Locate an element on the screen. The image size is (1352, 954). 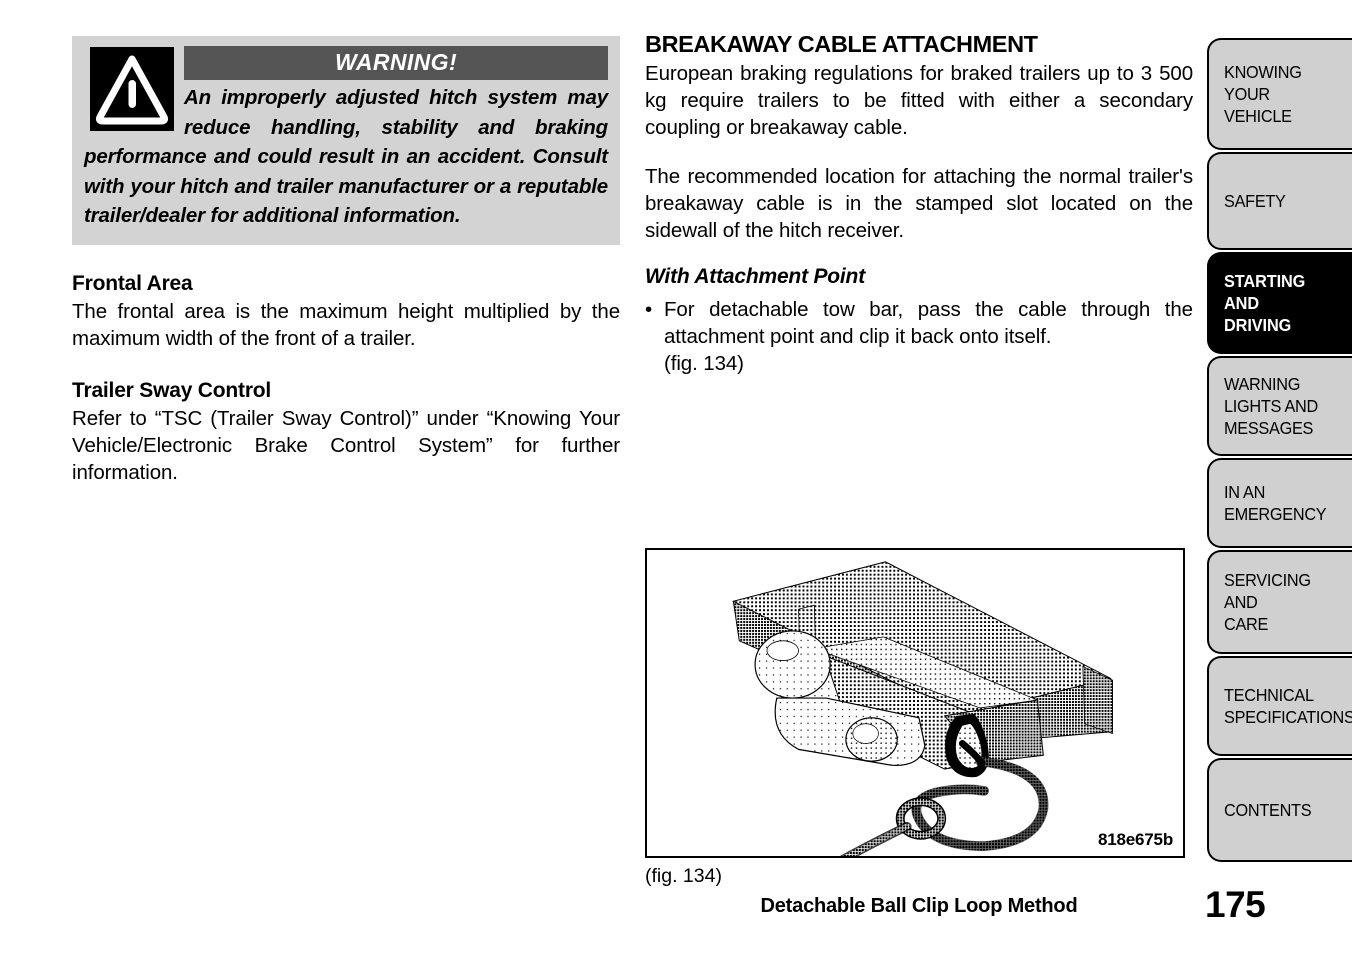
sidebar-item-starting-and-driving: STARTING AND DRIVING is located at coordinates (1279, 303).